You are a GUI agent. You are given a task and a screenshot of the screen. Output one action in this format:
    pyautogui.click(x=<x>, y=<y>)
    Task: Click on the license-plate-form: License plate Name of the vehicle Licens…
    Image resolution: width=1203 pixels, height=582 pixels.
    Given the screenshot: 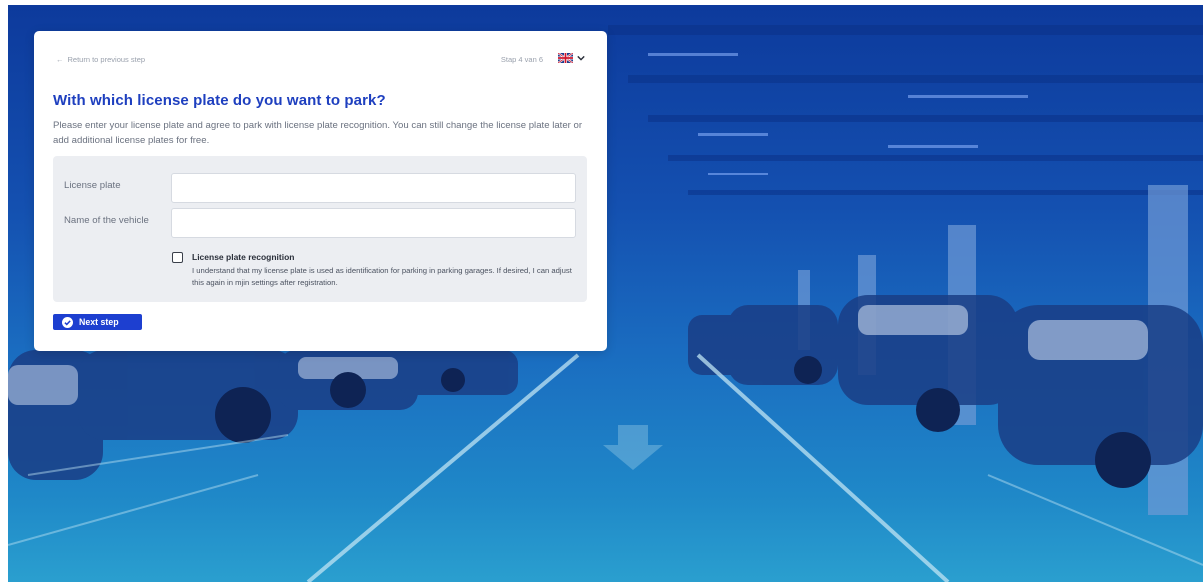 What is the action you would take?
    pyautogui.click(x=320, y=229)
    